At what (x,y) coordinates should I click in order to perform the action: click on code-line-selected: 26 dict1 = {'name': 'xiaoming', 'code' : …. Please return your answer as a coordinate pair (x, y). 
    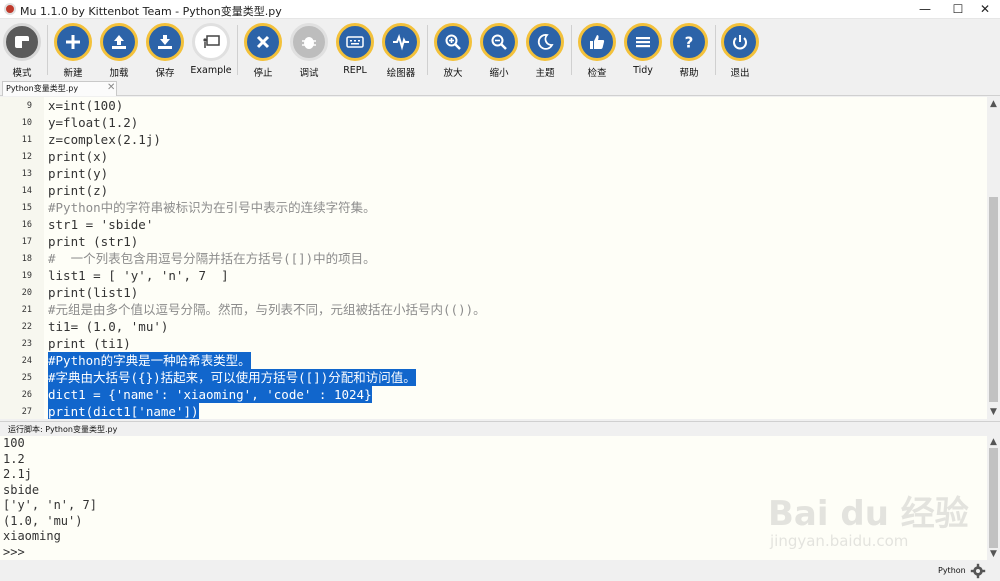
    Looking at the image, I should click on (493, 394).